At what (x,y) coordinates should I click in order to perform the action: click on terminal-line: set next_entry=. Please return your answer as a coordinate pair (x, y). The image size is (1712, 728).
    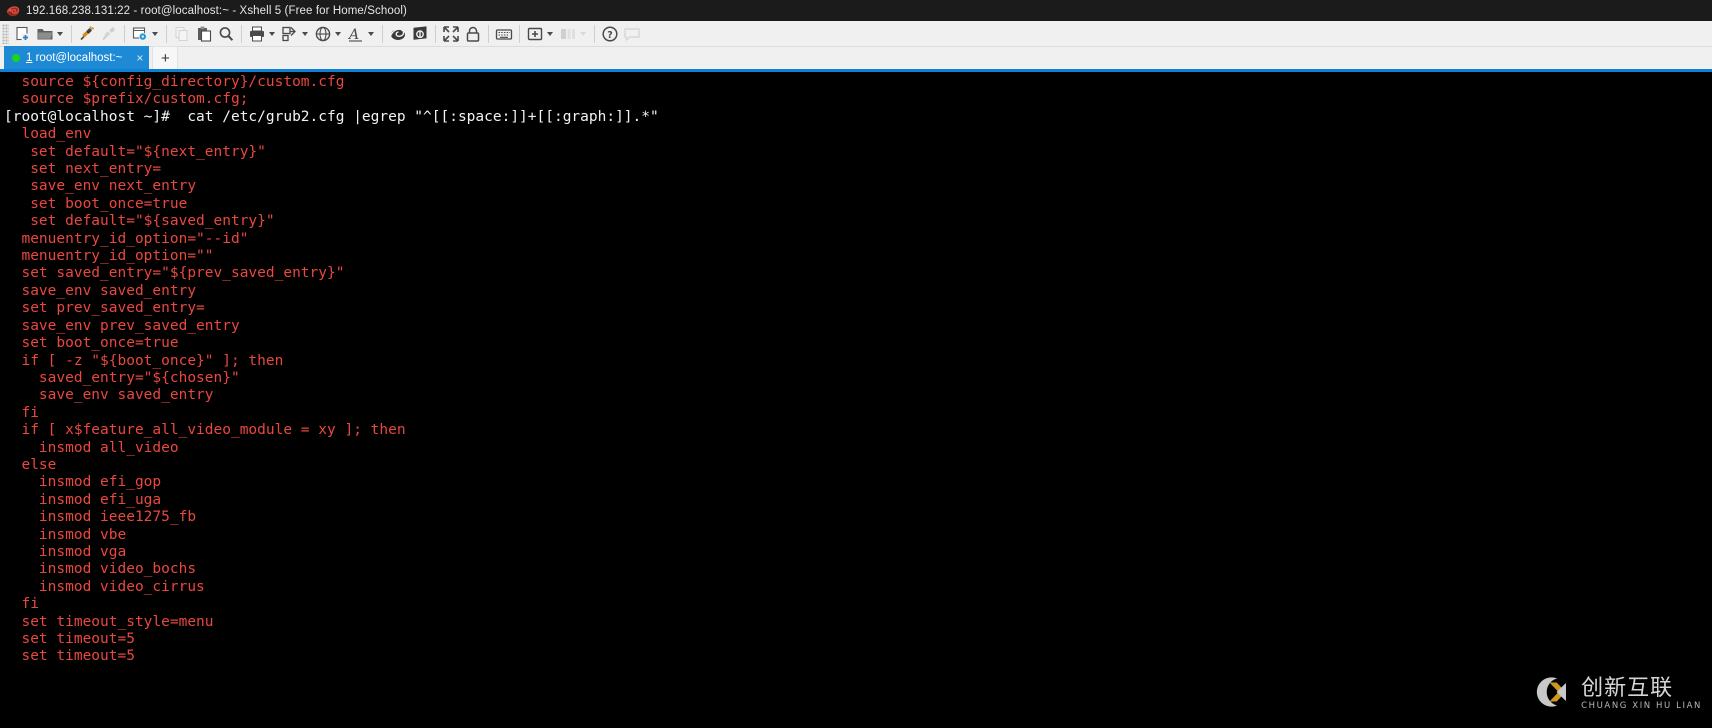
    Looking at the image, I should click on (83, 169).